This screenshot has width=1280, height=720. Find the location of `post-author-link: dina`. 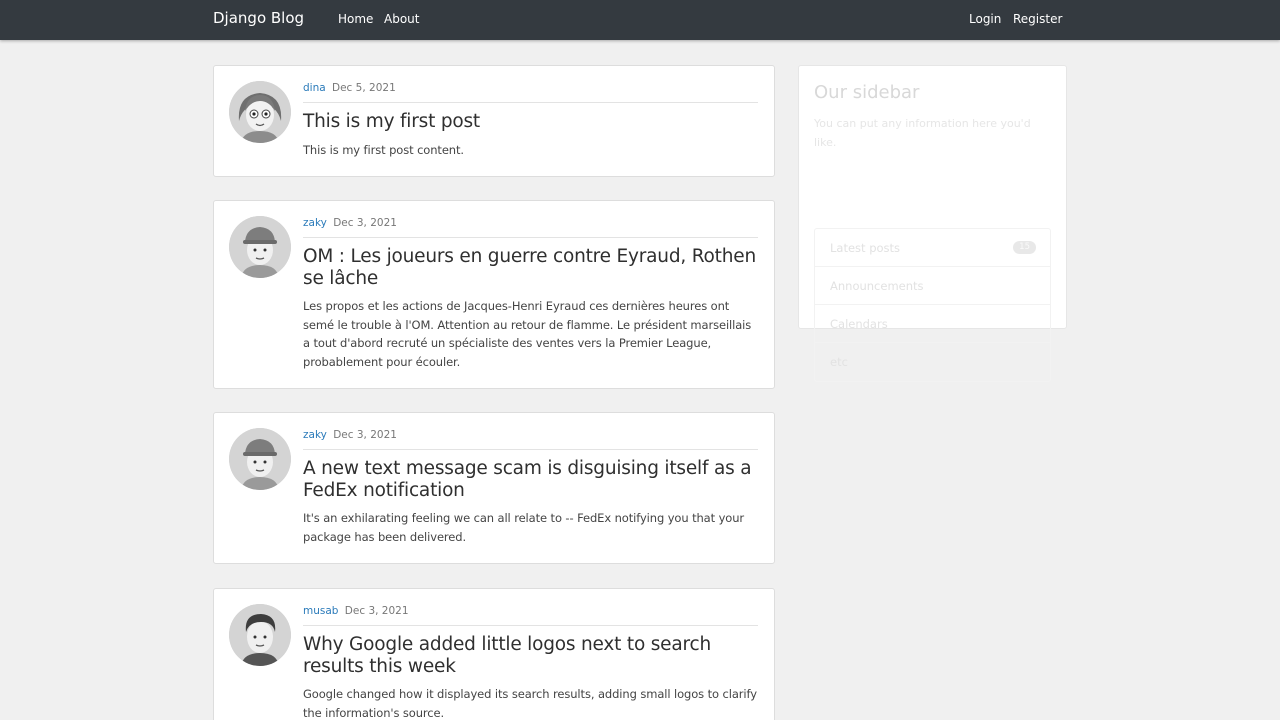

post-author-link: dina is located at coordinates (314, 88).